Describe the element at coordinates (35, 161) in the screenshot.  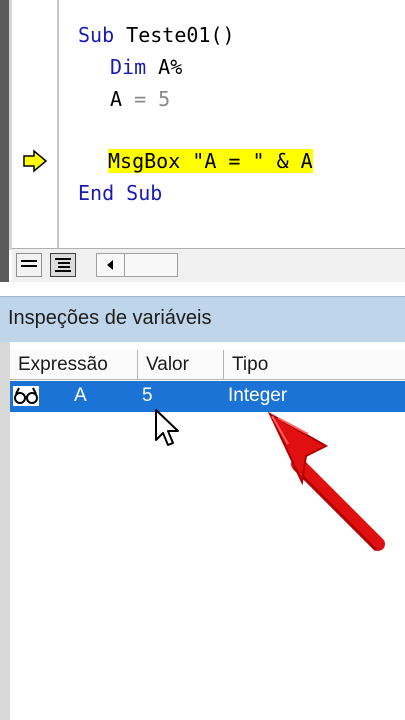
I see `current-line-arrow-icon` at that location.